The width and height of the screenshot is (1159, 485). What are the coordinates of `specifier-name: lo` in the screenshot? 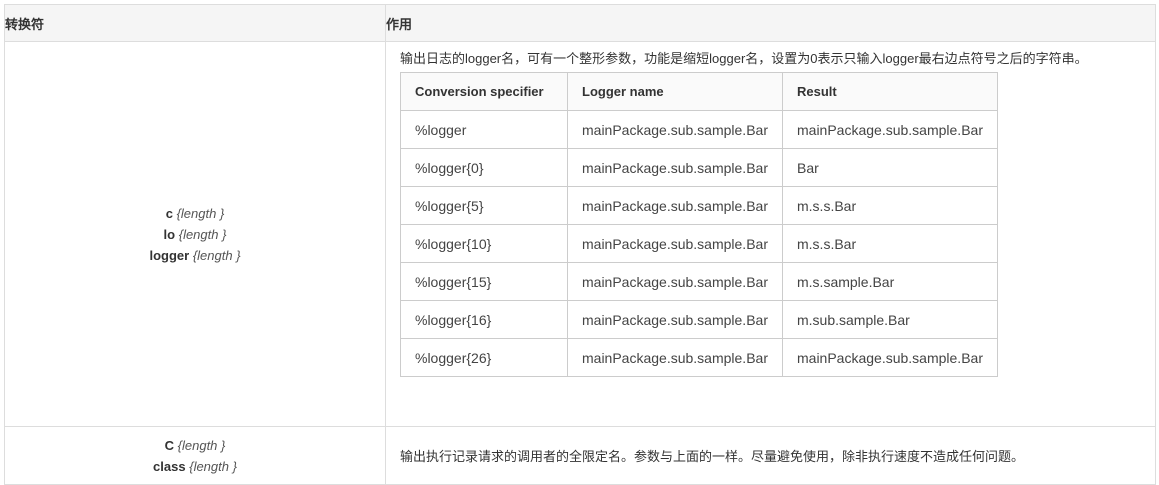 It's located at (169, 234).